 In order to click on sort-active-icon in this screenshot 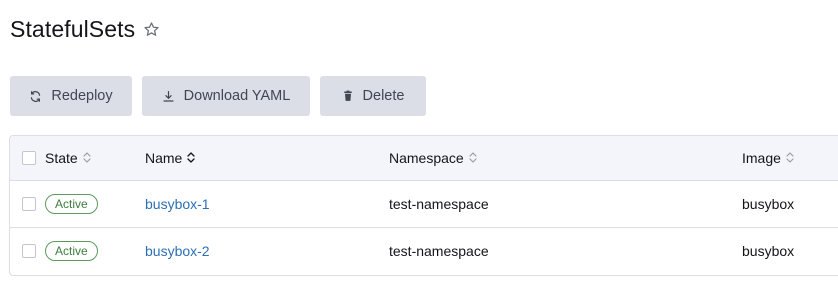, I will do `click(191, 158)`.